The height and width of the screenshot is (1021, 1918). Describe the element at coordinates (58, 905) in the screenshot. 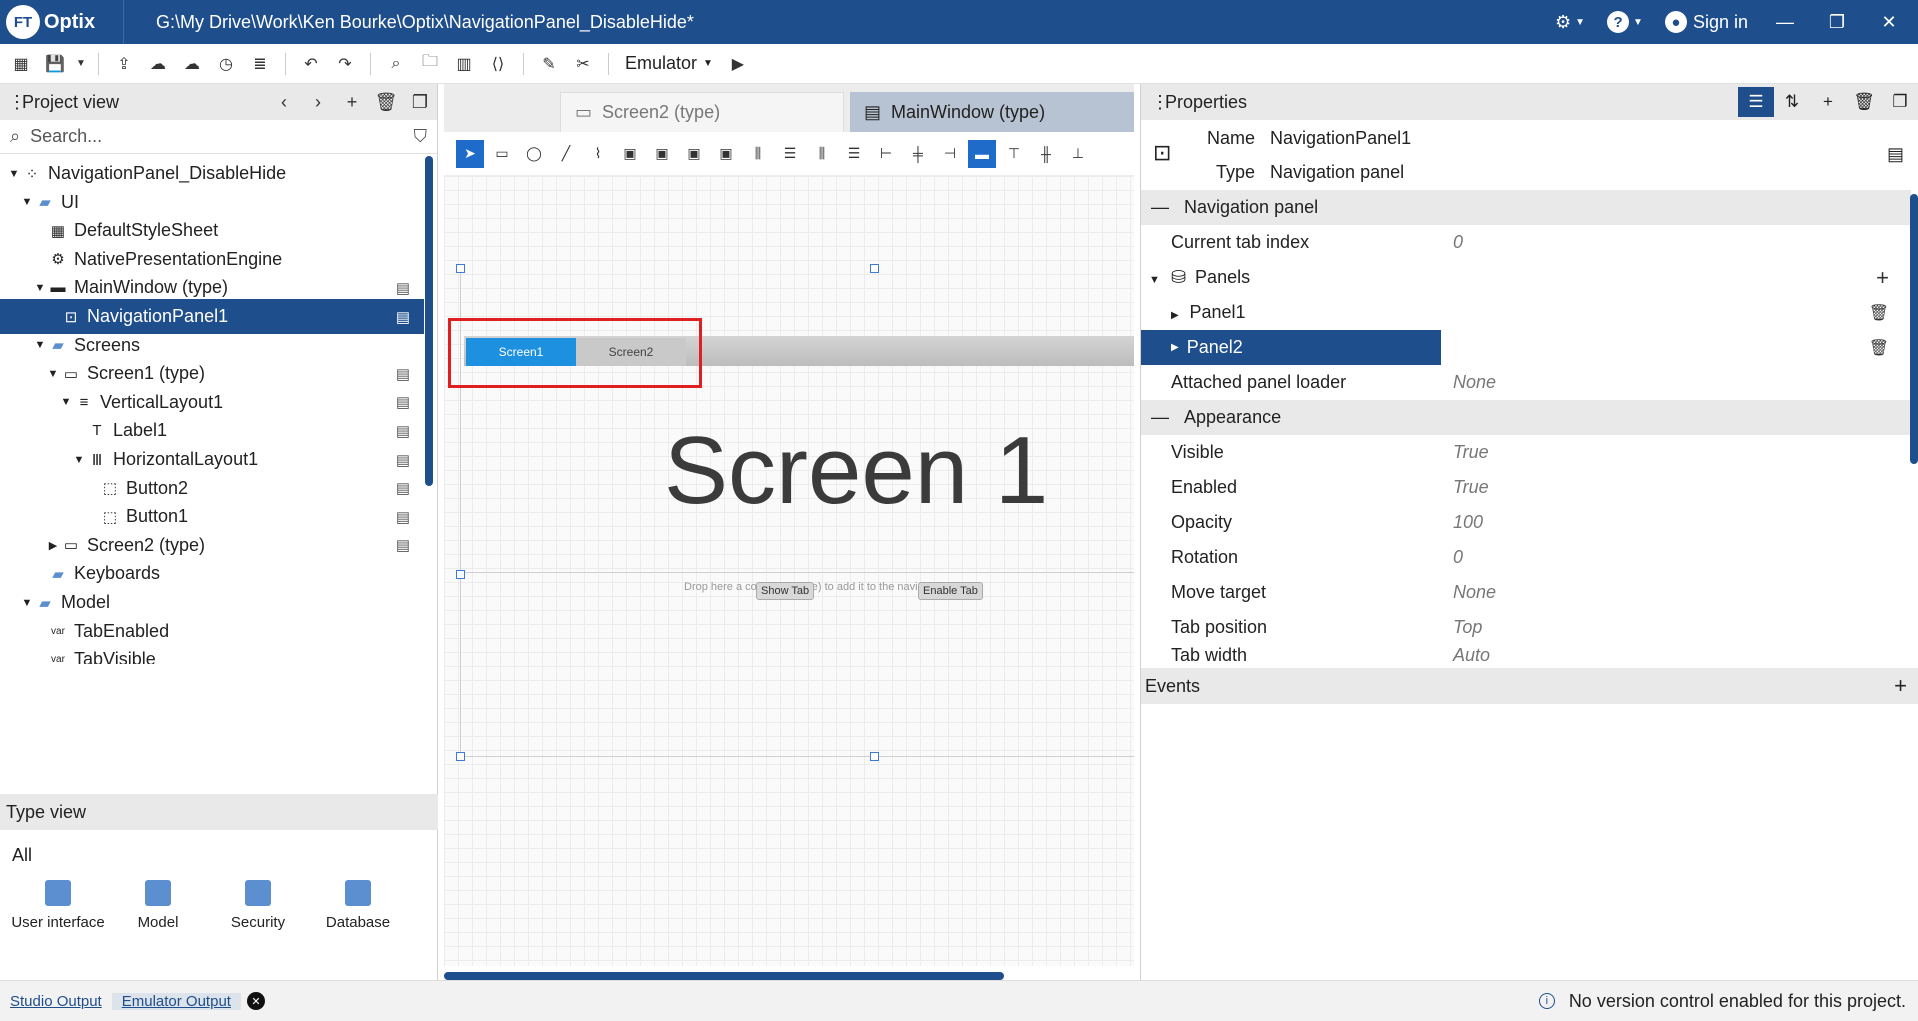

I see `type-view-item: User interface` at that location.